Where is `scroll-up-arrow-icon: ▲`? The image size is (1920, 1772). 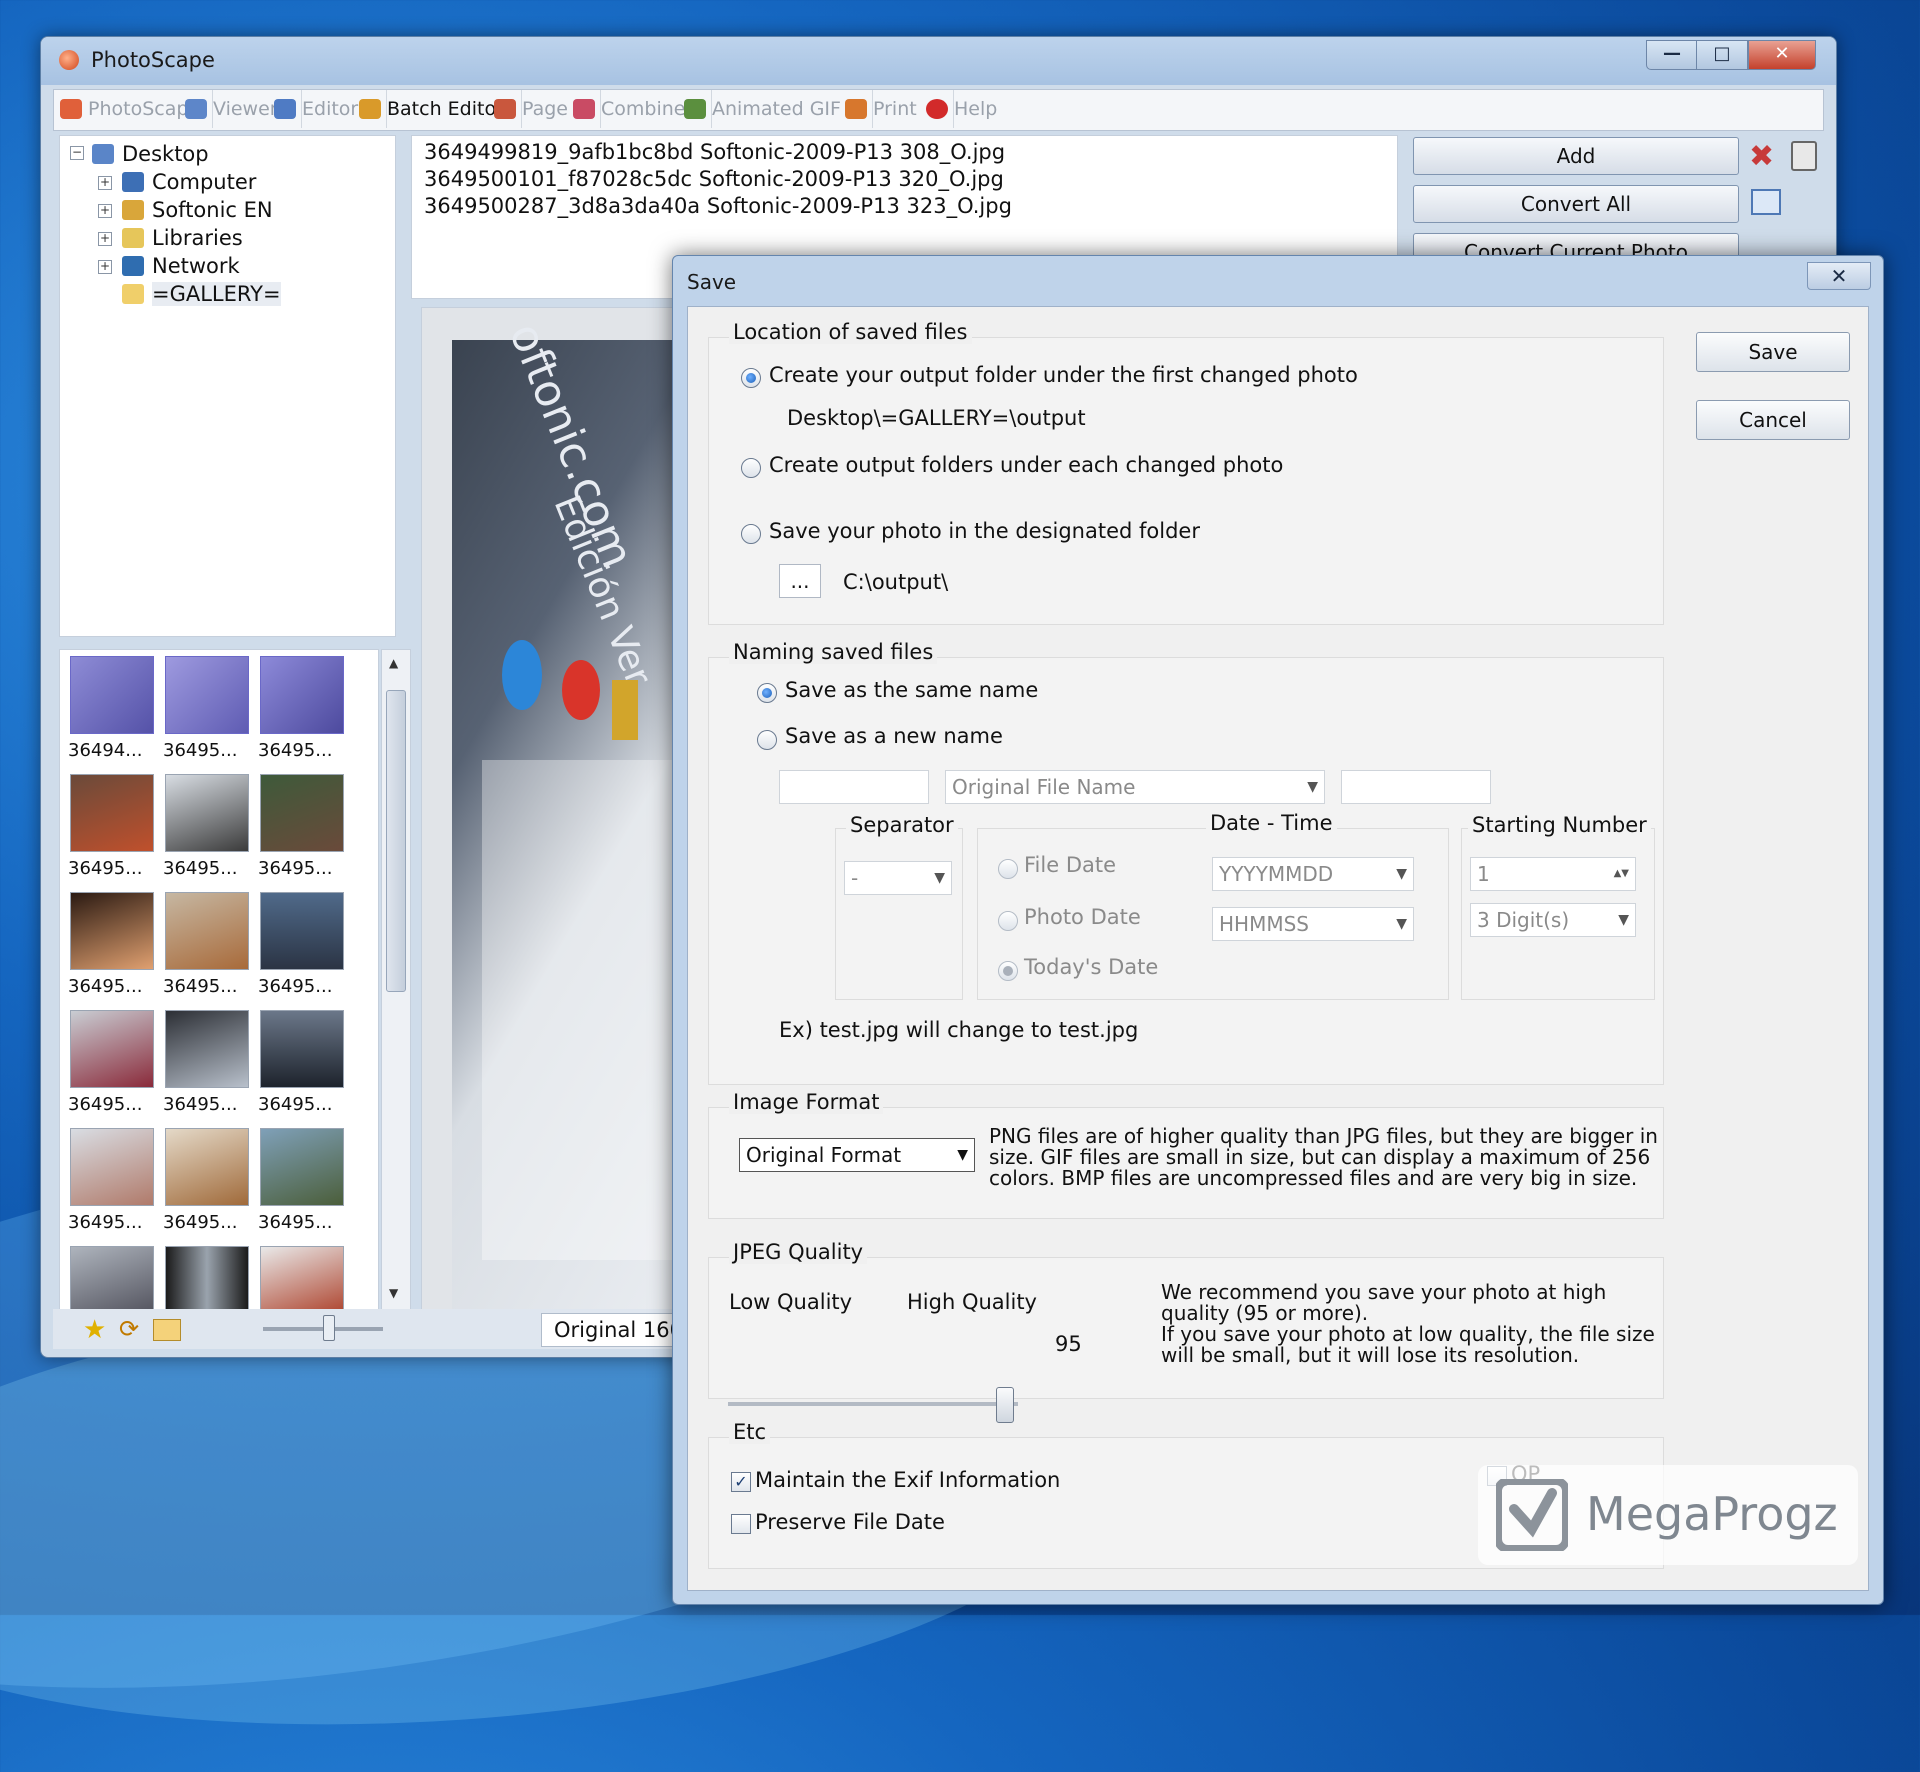
scroll-up-arrow-icon: ▲ is located at coordinates (393, 663).